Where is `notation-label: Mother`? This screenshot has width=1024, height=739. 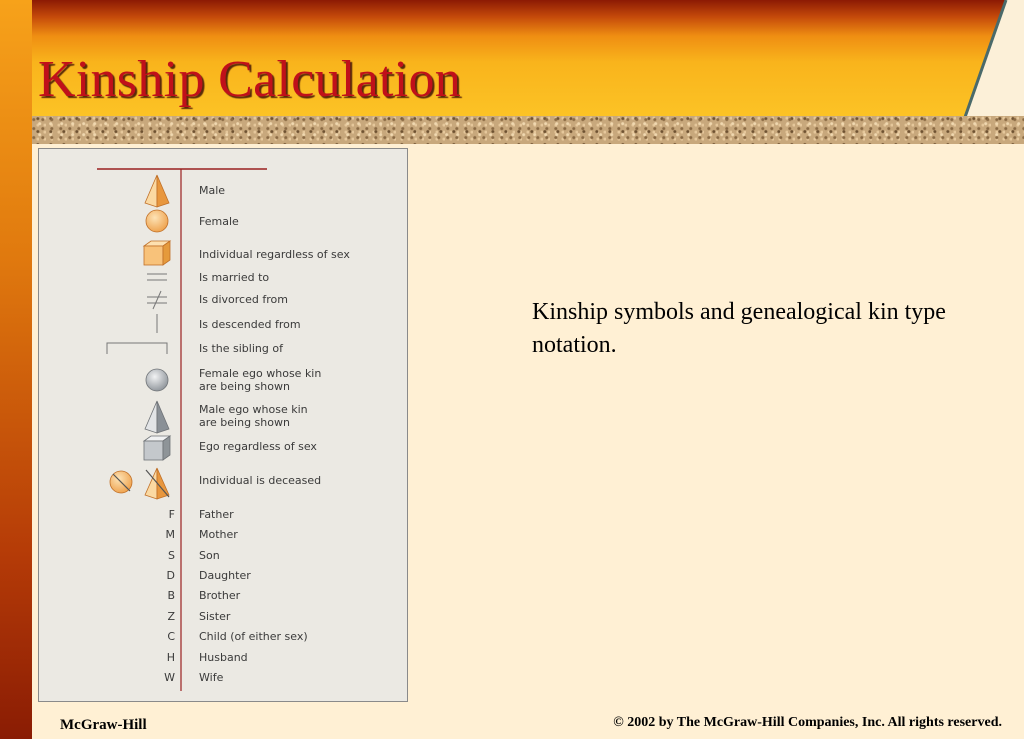 notation-label: Mother is located at coordinates (218, 534).